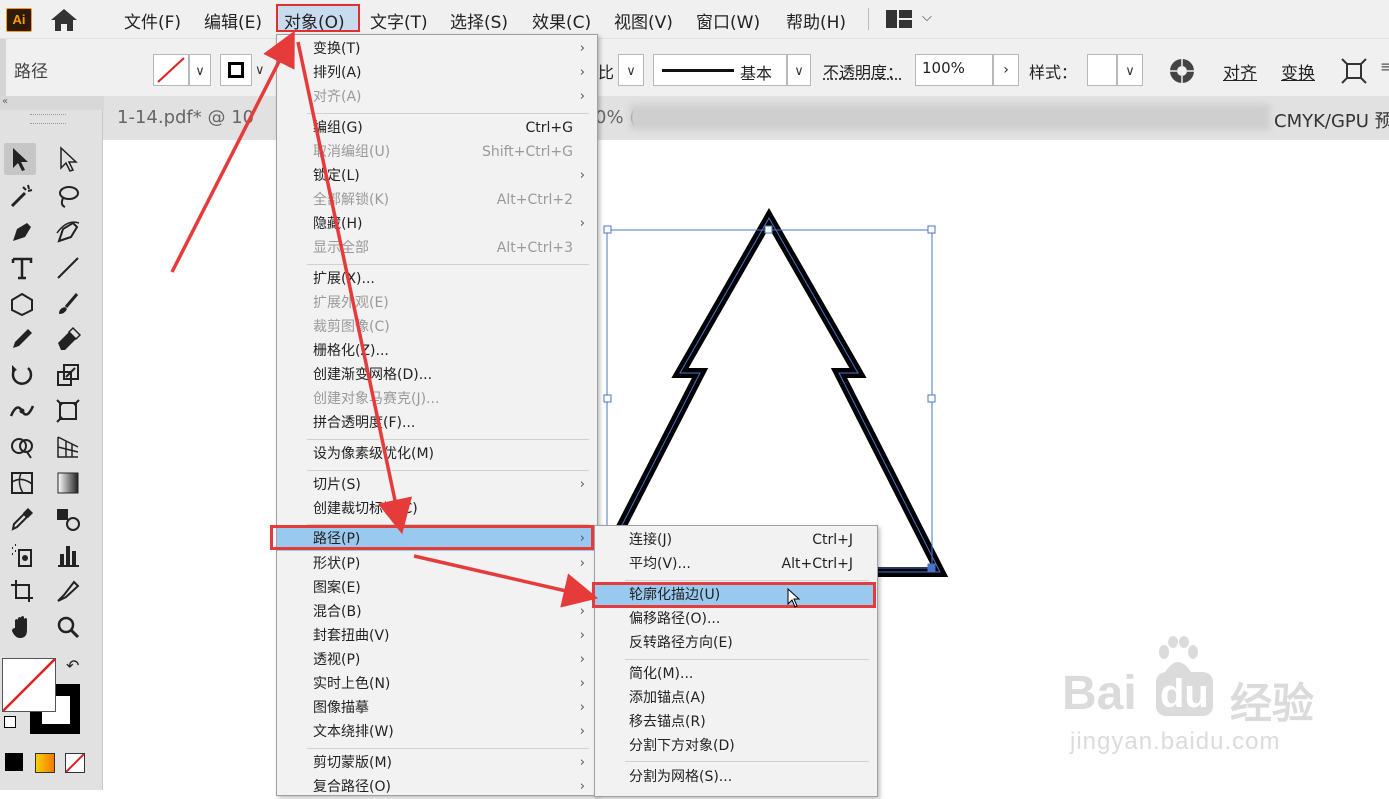 The height and width of the screenshot is (799, 1389). What do you see at coordinates (436, 636) in the screenshot?
I see `object-menu-item: 封套扭曲(V) ›` at bounding box center [436, 636].